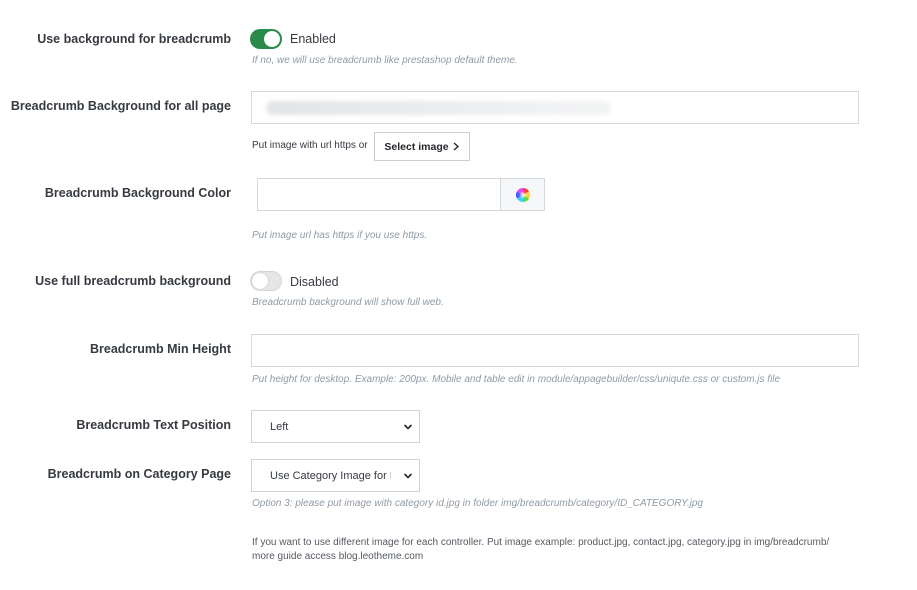 The width and height of the screenshot is (917, 590). I want to click on color-picker-button, so click(522, 194).